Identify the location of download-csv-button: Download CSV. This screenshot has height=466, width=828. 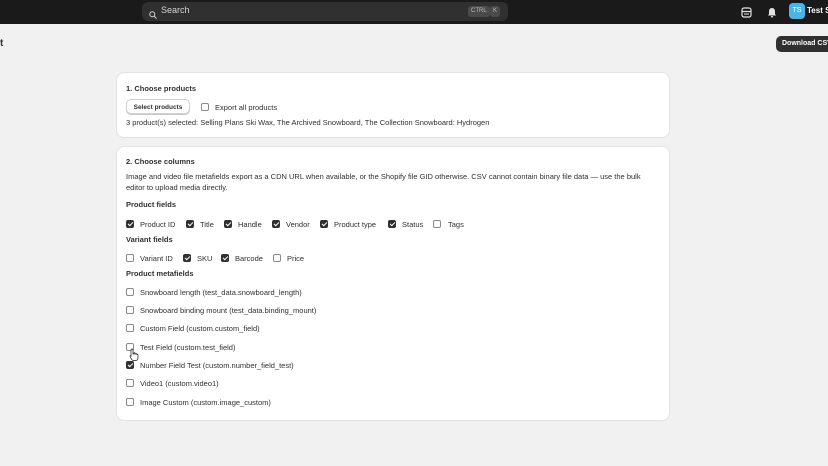
(802, 44).